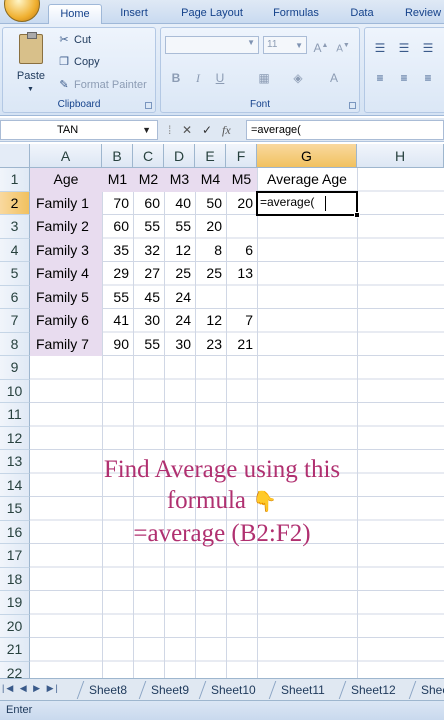  What do you see at coordinates (117, 251) in the screenshot?
I see `cell-b4: 35` at bounding box center [117, 251].